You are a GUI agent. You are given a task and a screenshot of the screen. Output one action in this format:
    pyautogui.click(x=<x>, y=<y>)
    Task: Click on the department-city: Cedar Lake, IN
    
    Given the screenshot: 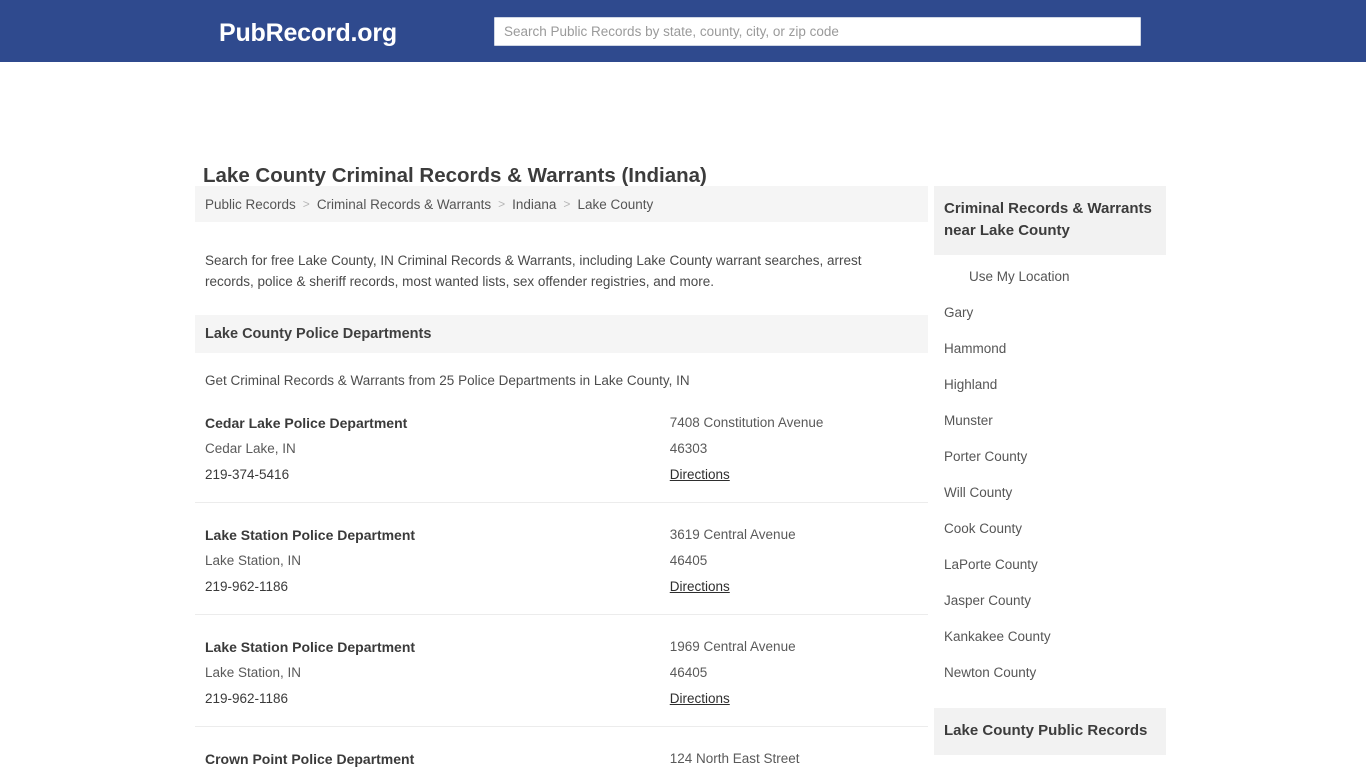 What is the action you would take?
    pyautogui.click(x=250, y=448)
    